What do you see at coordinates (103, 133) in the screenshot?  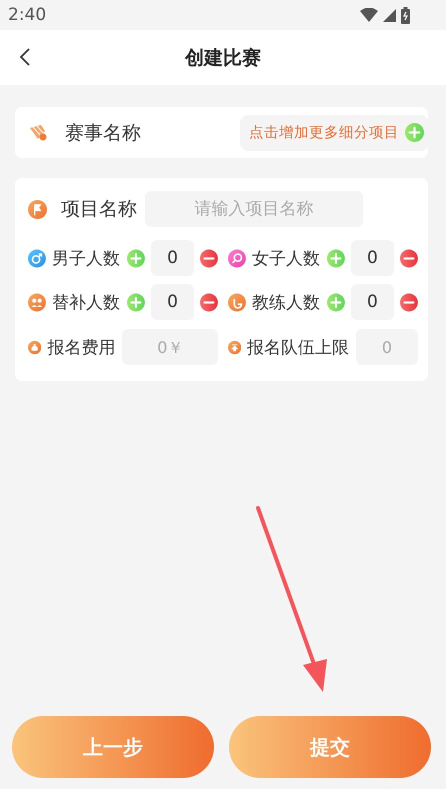 I see `event-name-label: 赛事名称` at bounding box center [103, 133].